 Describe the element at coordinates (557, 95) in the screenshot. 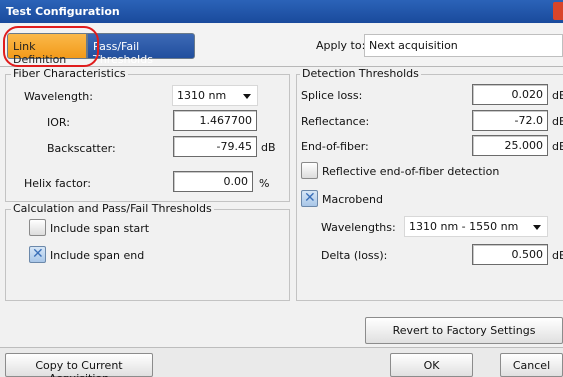

I see `splice-loss-unit: dB` at that location.